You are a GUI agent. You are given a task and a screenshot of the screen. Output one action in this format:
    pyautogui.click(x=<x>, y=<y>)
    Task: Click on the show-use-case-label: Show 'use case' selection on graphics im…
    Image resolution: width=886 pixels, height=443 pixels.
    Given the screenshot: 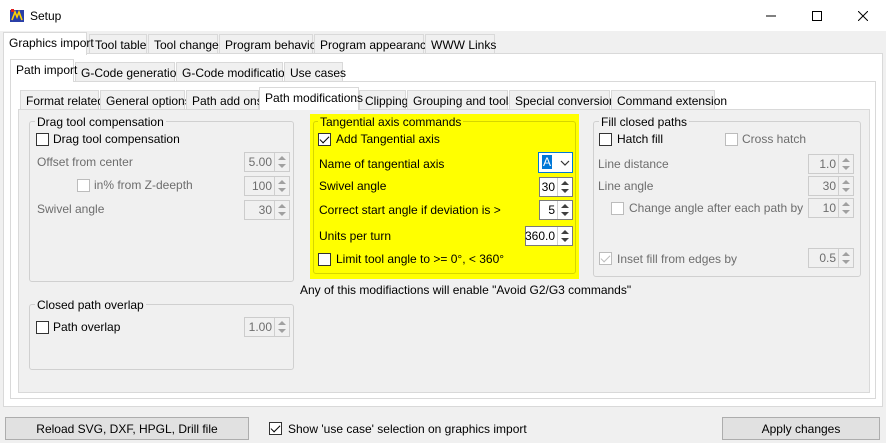 What is the action you would take?
    pyautogui.click(x=407, y=429)
    